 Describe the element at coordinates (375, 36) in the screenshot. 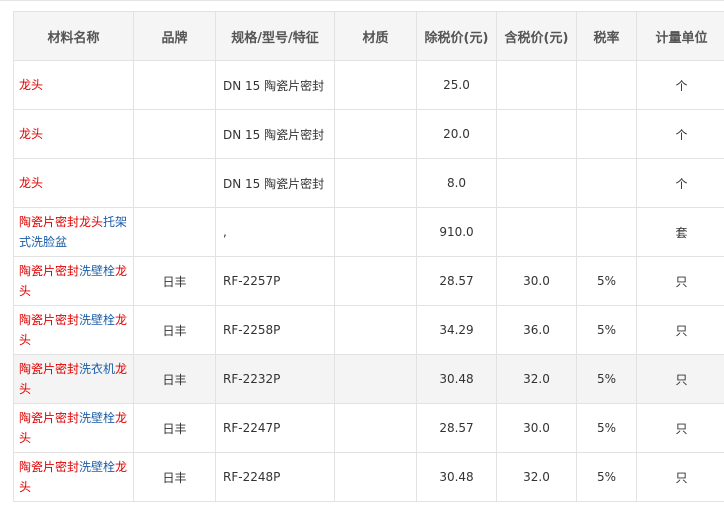

I see `header-material: 材质` at that location.